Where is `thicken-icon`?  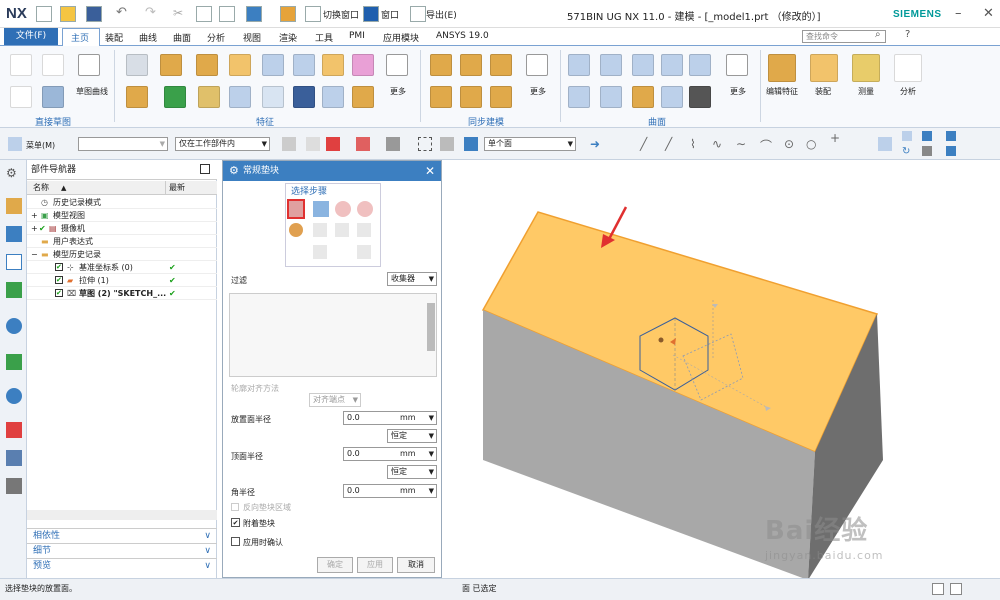 thicken-icon is located at coordinates (273, 97).